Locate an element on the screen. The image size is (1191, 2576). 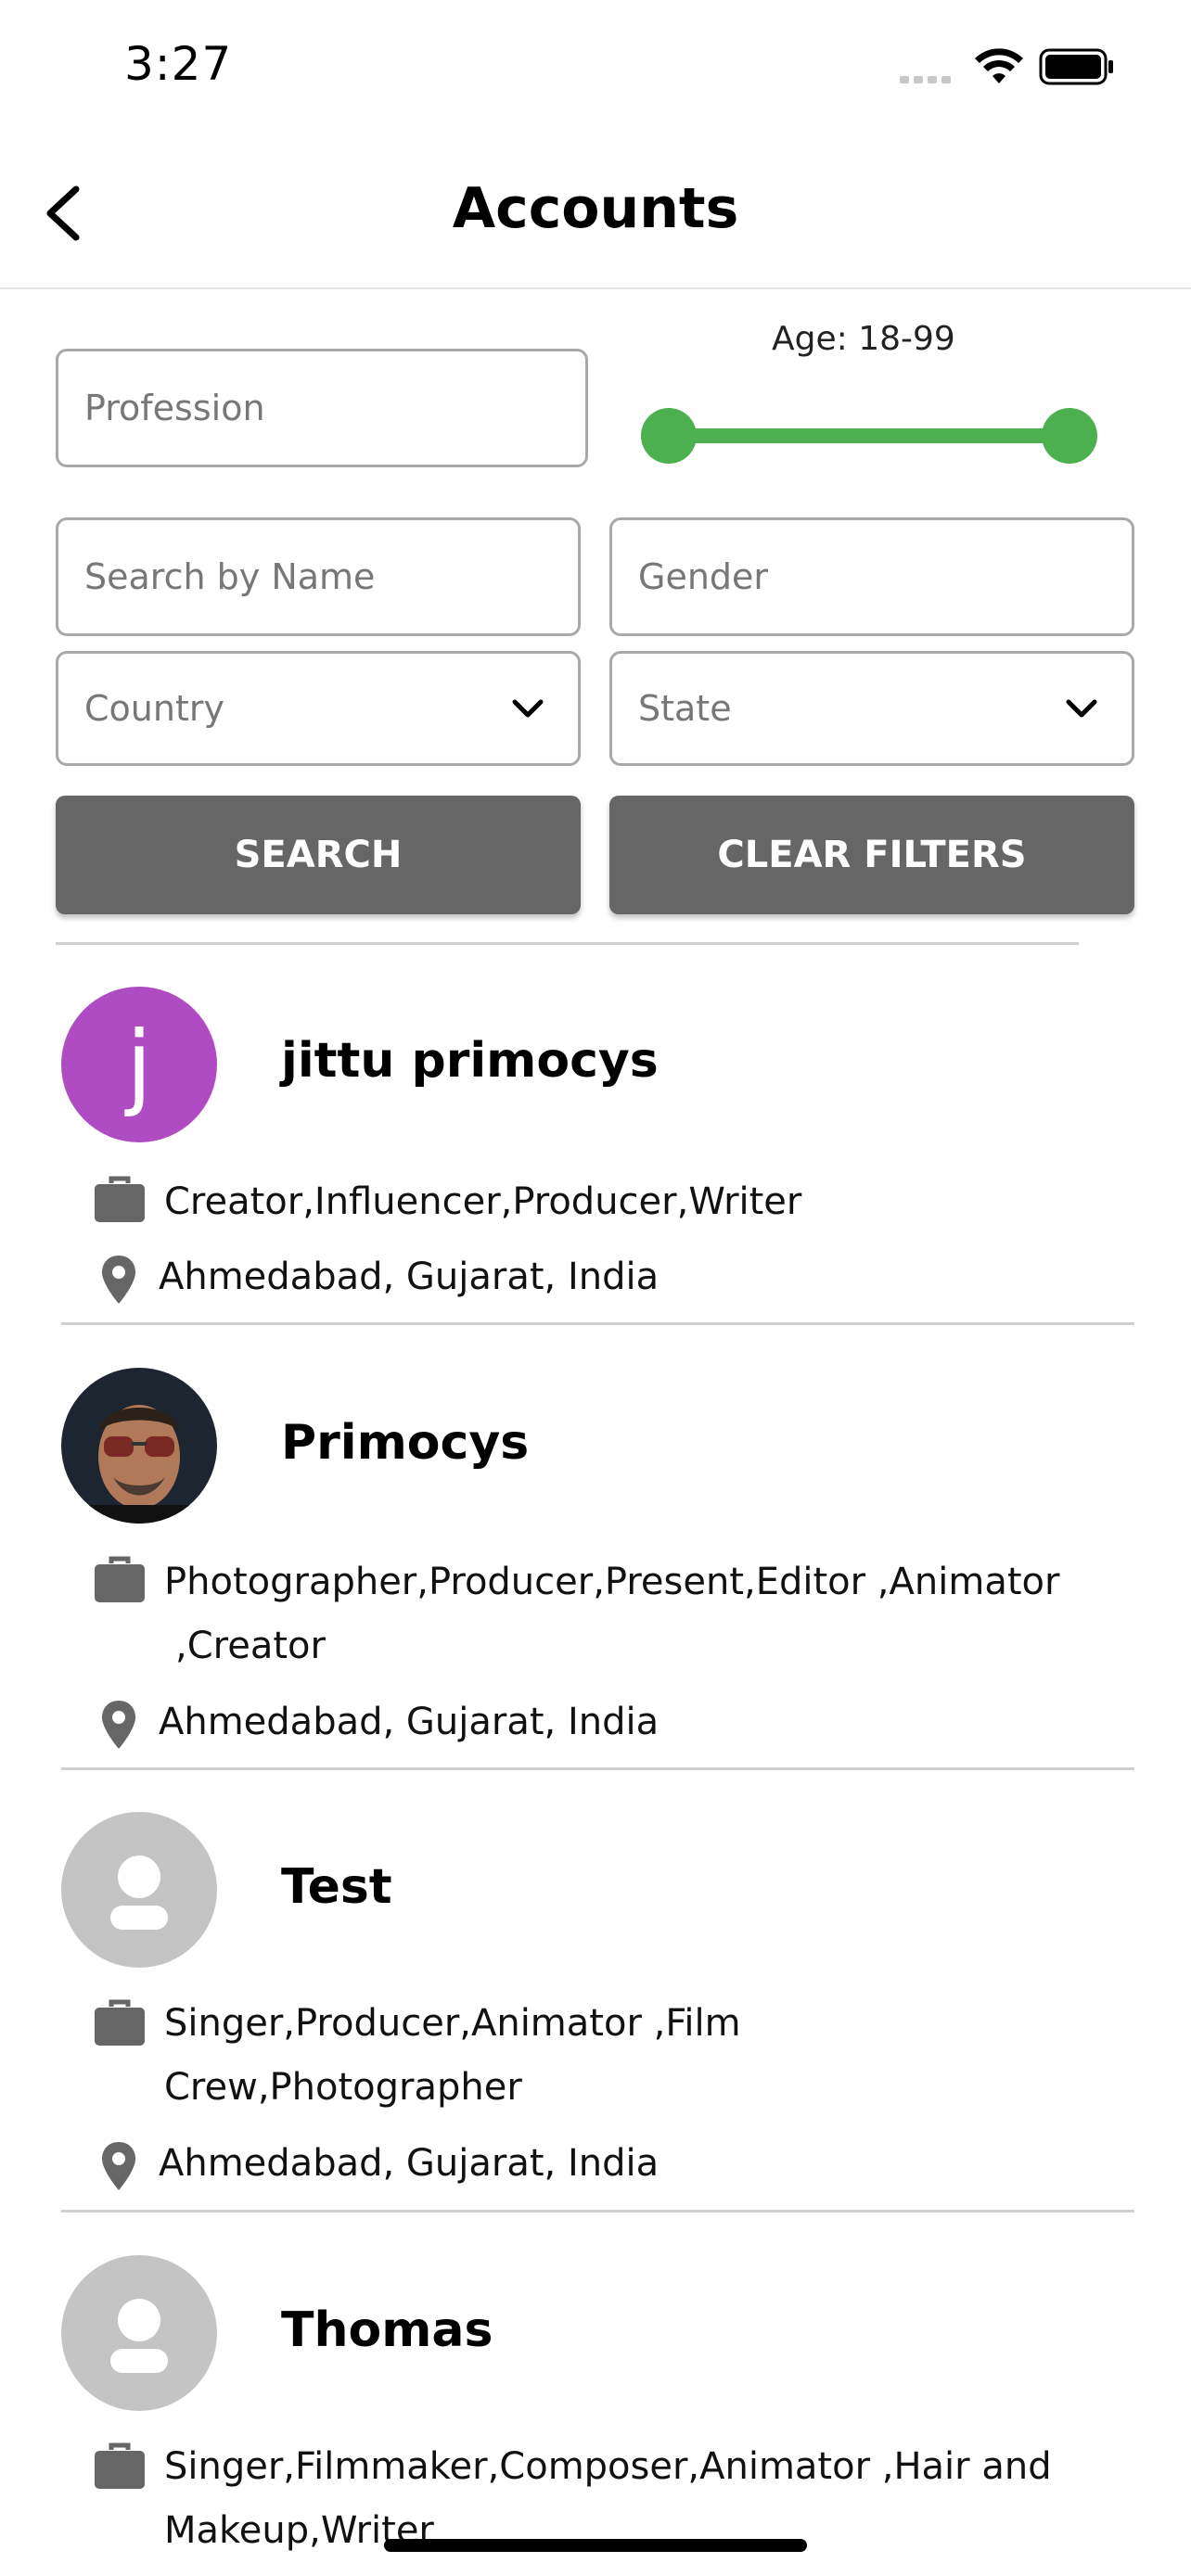
gender-placeholder: Gender is located at coordinates (703, 576).